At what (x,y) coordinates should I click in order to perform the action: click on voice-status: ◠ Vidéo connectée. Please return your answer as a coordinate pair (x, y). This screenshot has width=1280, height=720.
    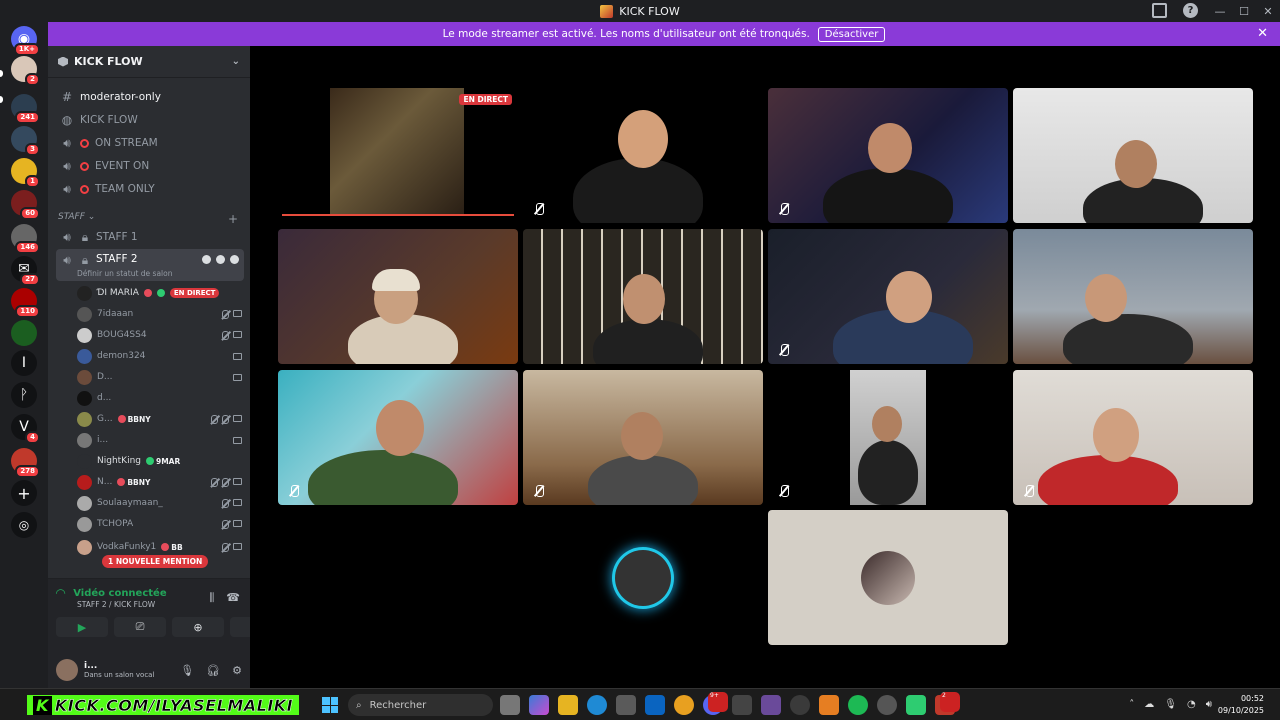
    Looking at the image, I should click on (111, 593).